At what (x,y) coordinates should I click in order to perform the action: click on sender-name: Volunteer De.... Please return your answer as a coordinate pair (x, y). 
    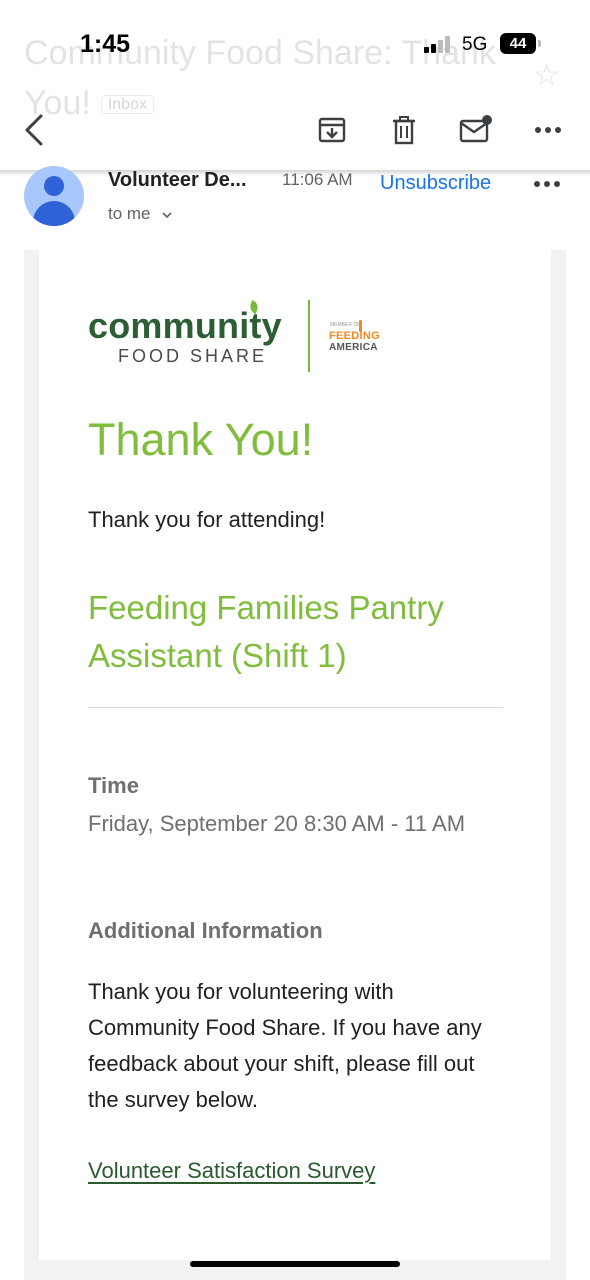
    Looking at the image, I should click on (177, 180).